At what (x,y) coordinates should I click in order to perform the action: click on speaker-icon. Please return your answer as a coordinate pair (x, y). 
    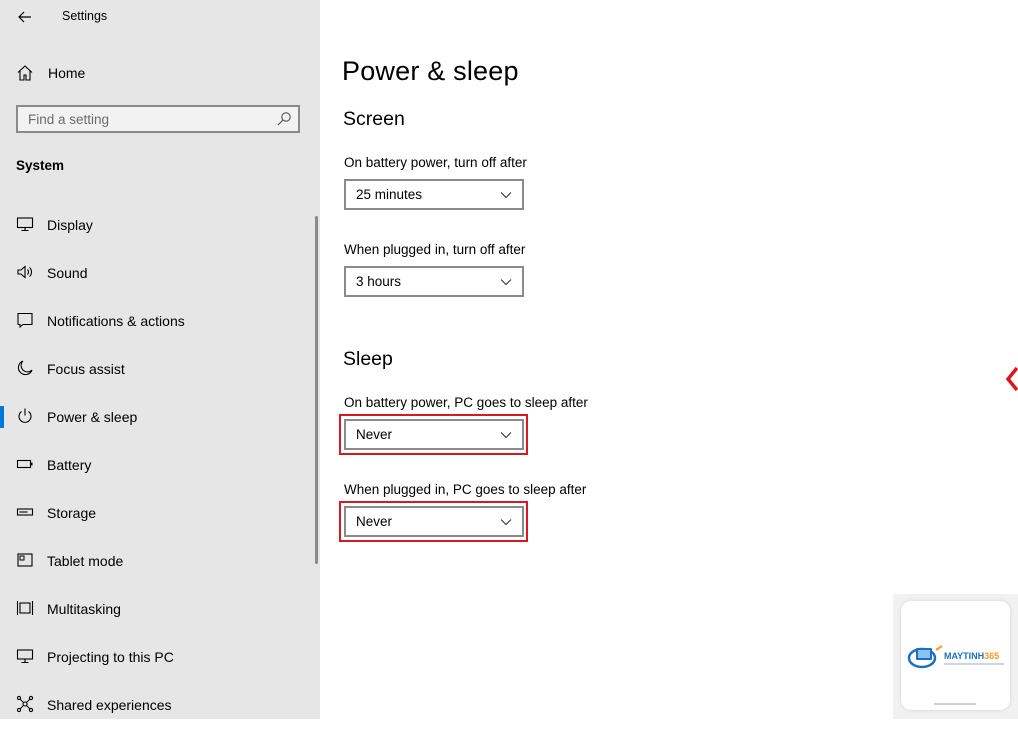
    Looking at the image, I should click on (24, 272).